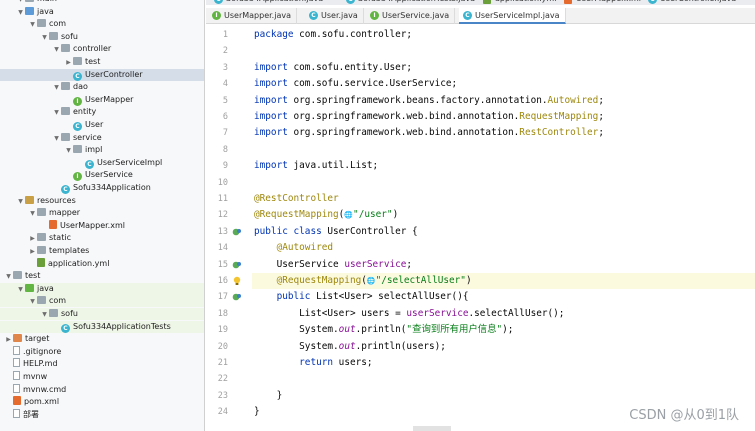 Image resolution: width=755 pixels, height=431 pixels. Describe the element at coordinates (512, 16) in the screenshot. I see `editor-tab: C UserServiceImpl.java` at that location.